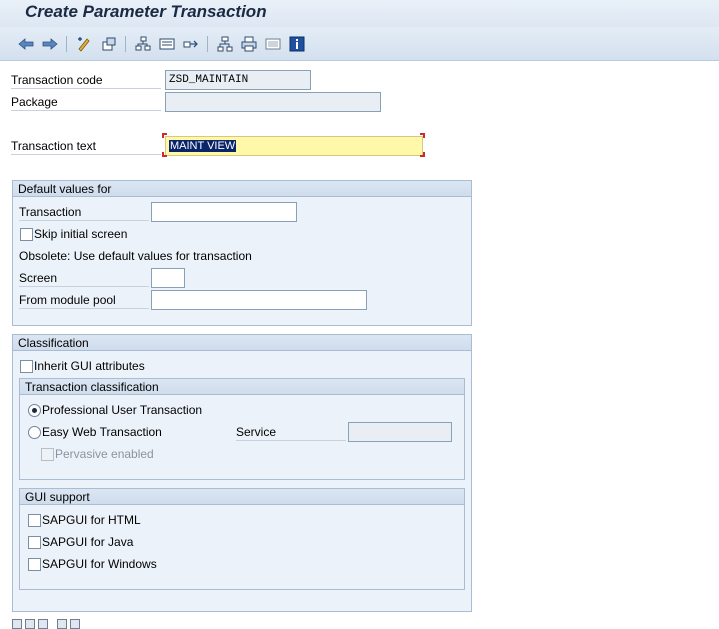  What do you see at coordinates (68, 624) in the screenshot?
I see `status-bar-icons` at bounding box center [68, 624].